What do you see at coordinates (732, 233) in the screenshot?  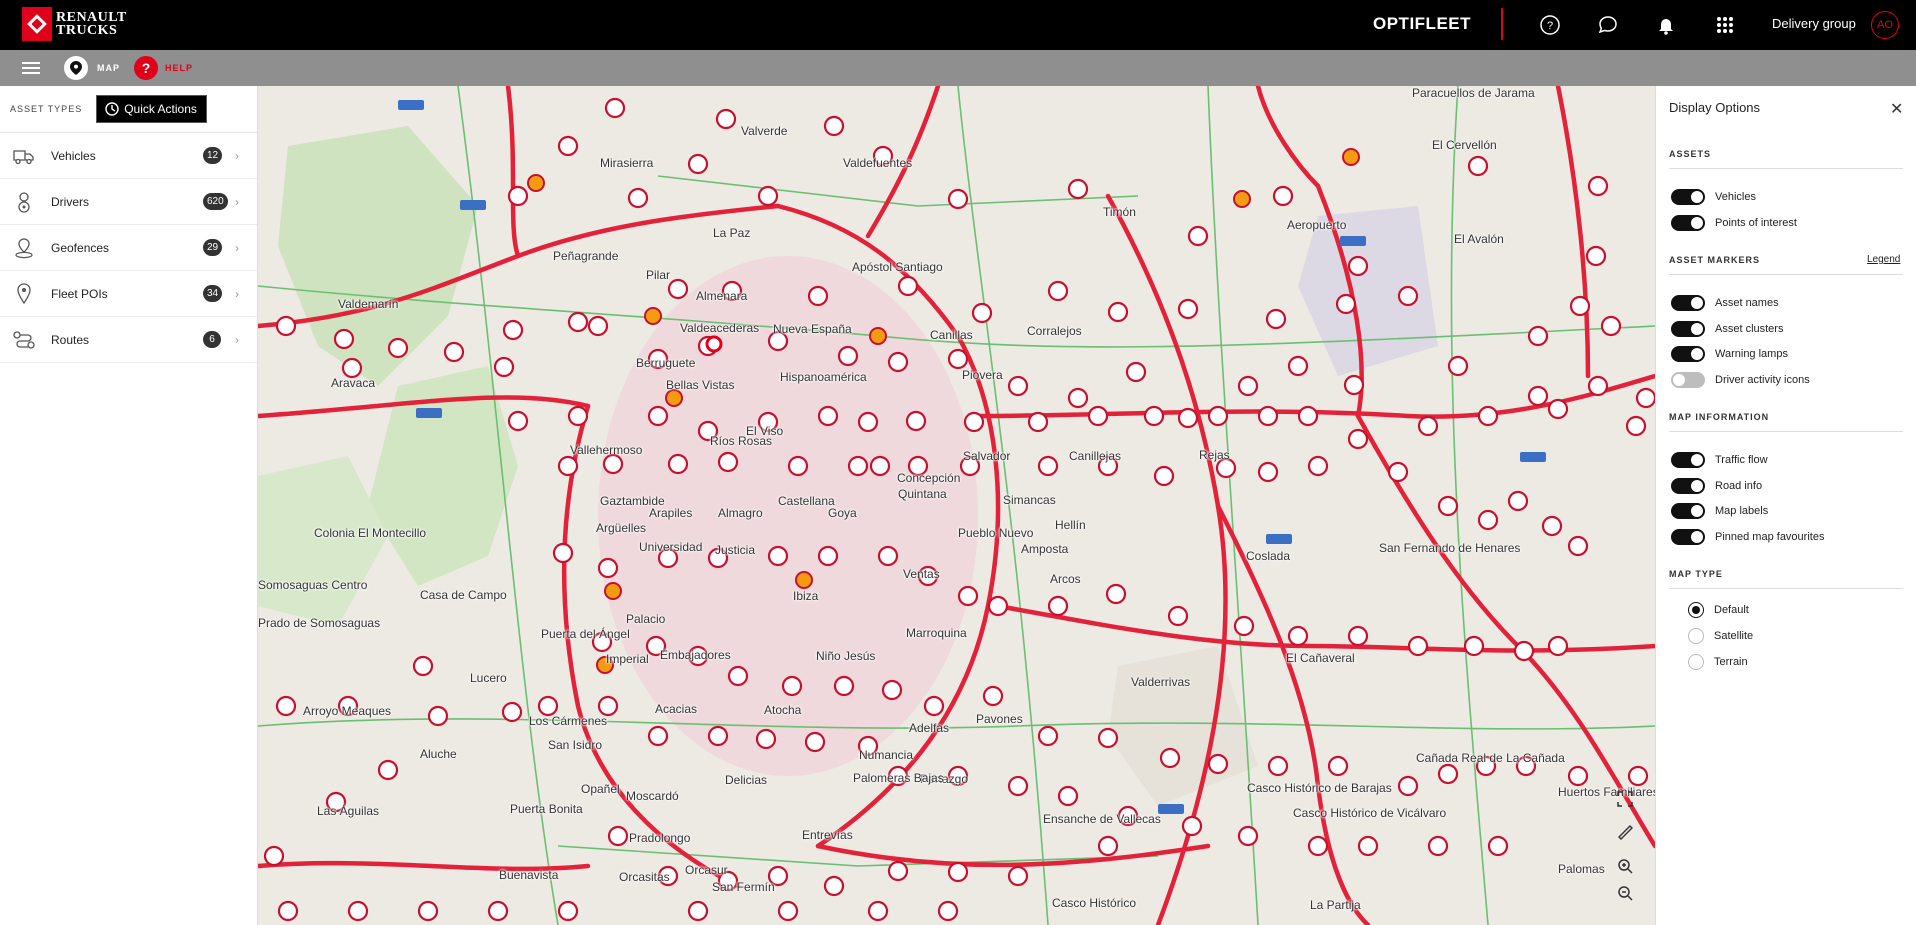 I see `map-place-label: La Paz` at bounding box center [732, 233].